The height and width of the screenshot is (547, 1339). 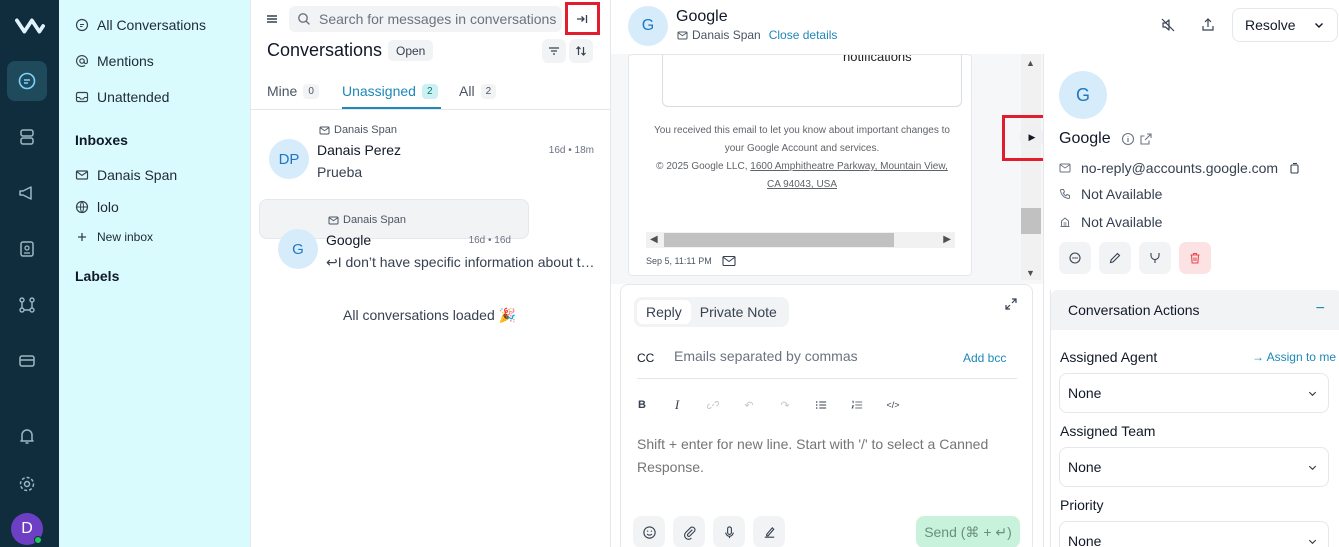 I want to click on mute-button, so click(x=1168, y=25).